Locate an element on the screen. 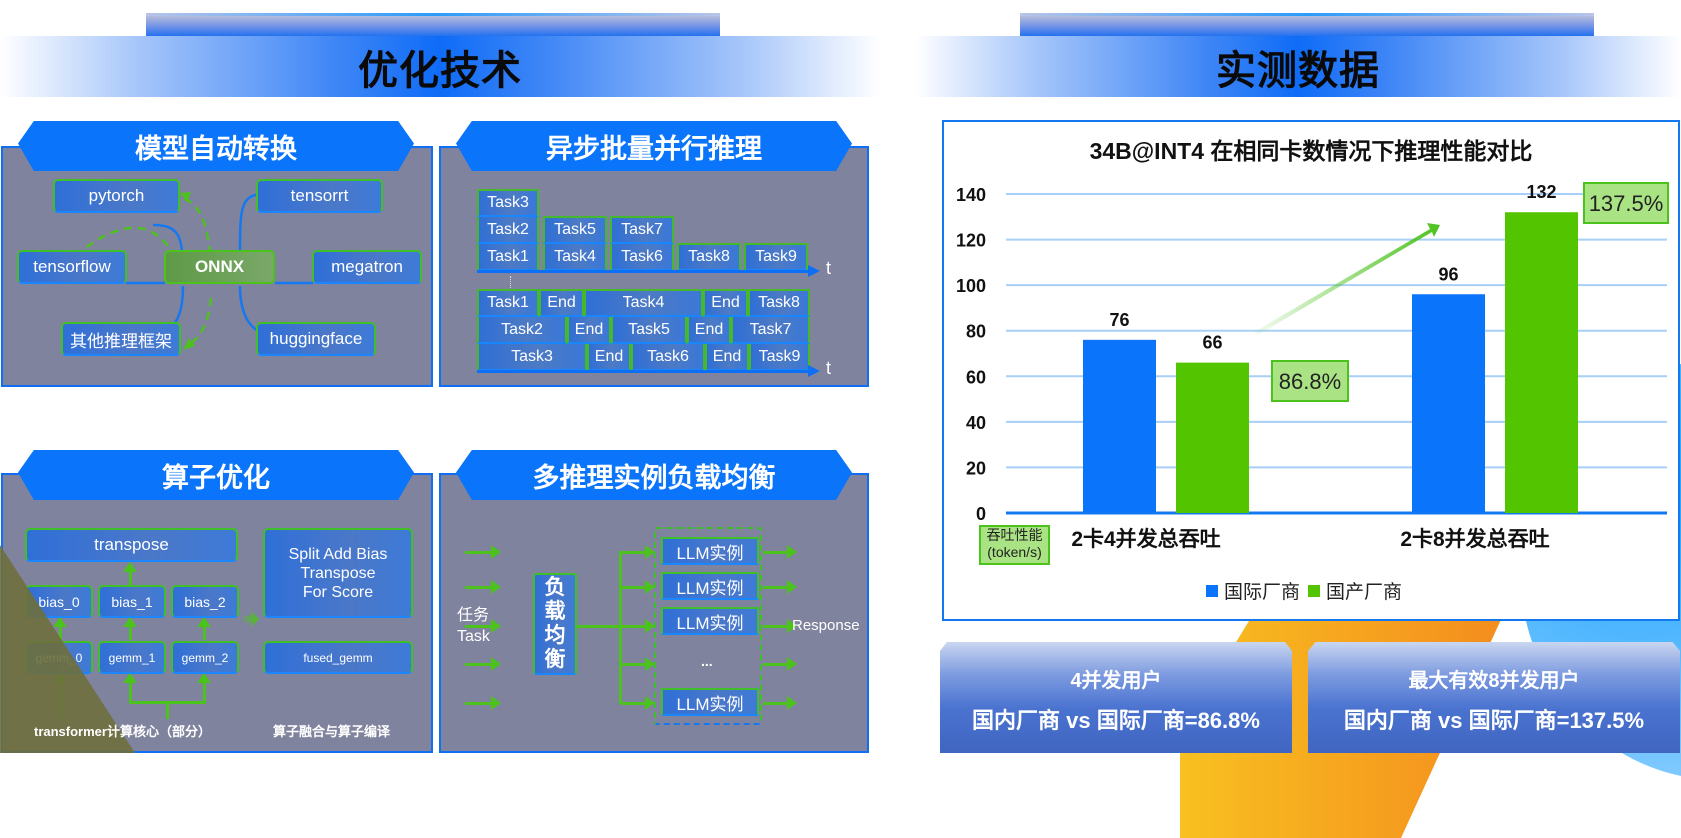  y-axis-label-box: 吞吐性能 (token/s) is located at coordinates (1014, 545).